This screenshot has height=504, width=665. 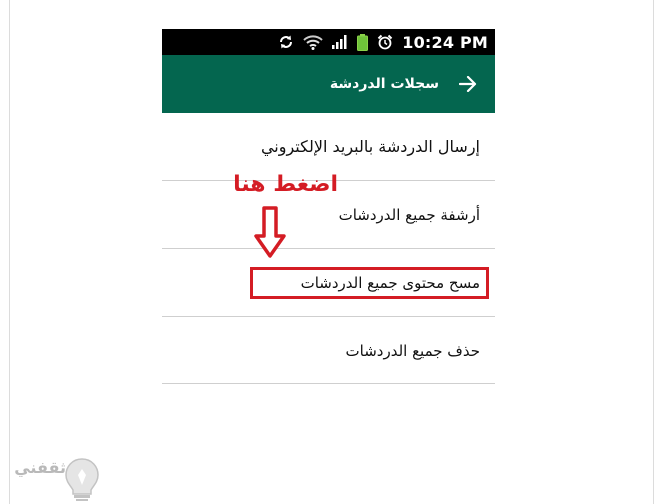 What do you see at coordinates (385, 42) in the screenshot?
I see `alarm-icon` at bounding box center [385, 42].